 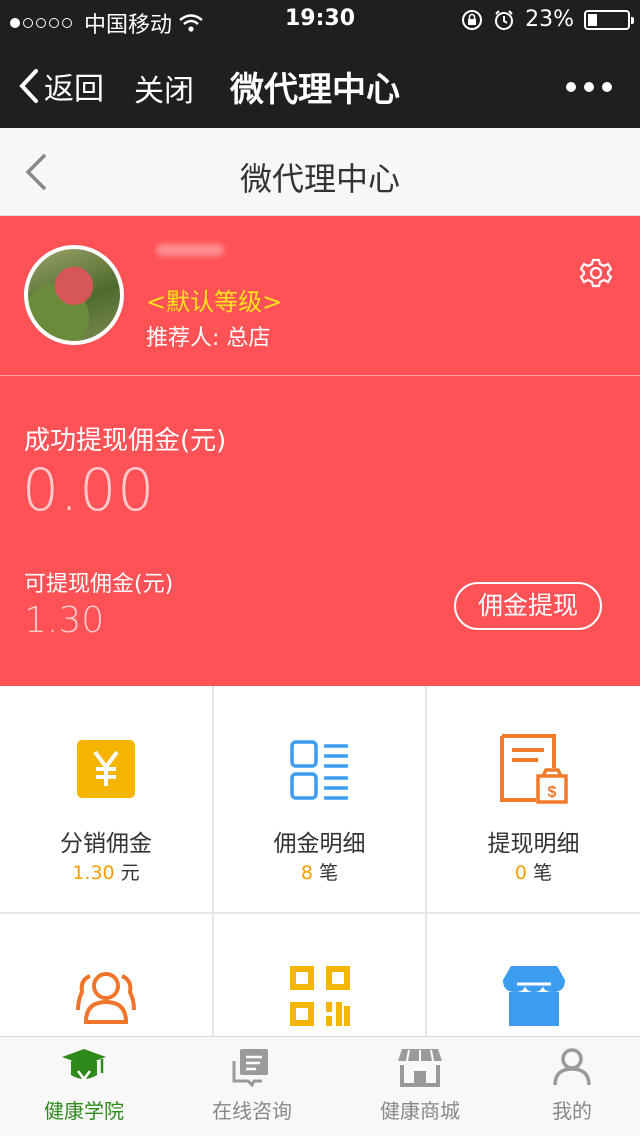 What do you see at coordinates (528, 606) in the screenshot?
I see `withdraw-commission-button: 佣金提现` at bounding box center [528, 606].